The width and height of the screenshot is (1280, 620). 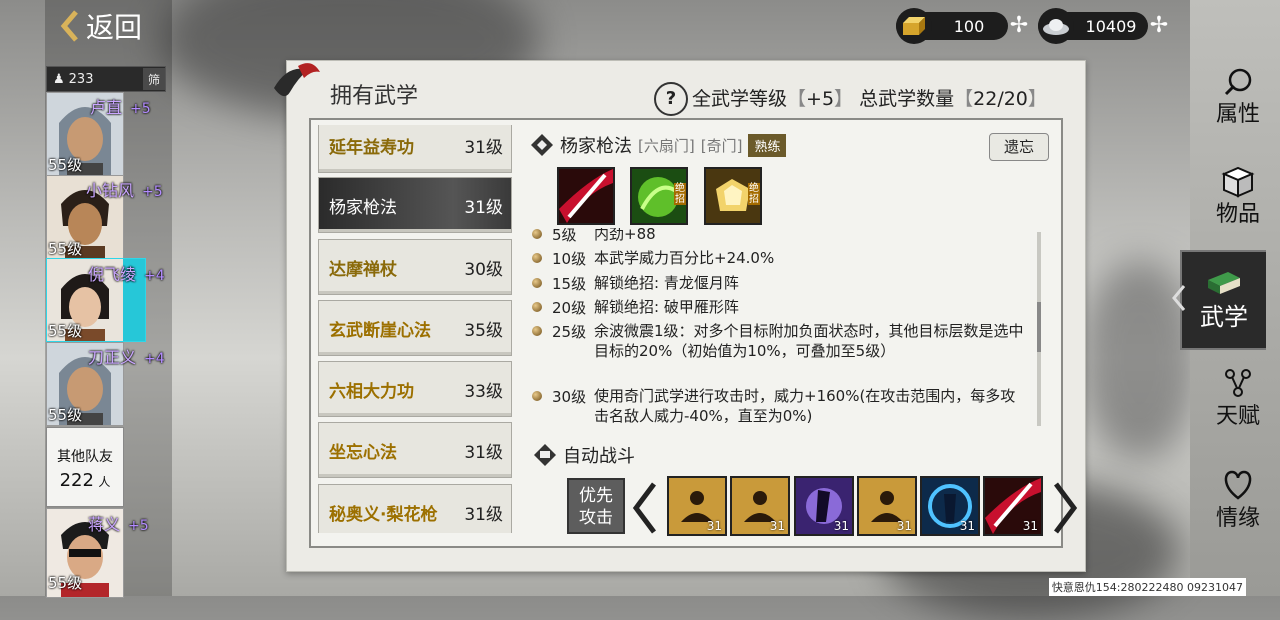 I want to click on silver-ingot-icon, so click(x=1056, y=26).